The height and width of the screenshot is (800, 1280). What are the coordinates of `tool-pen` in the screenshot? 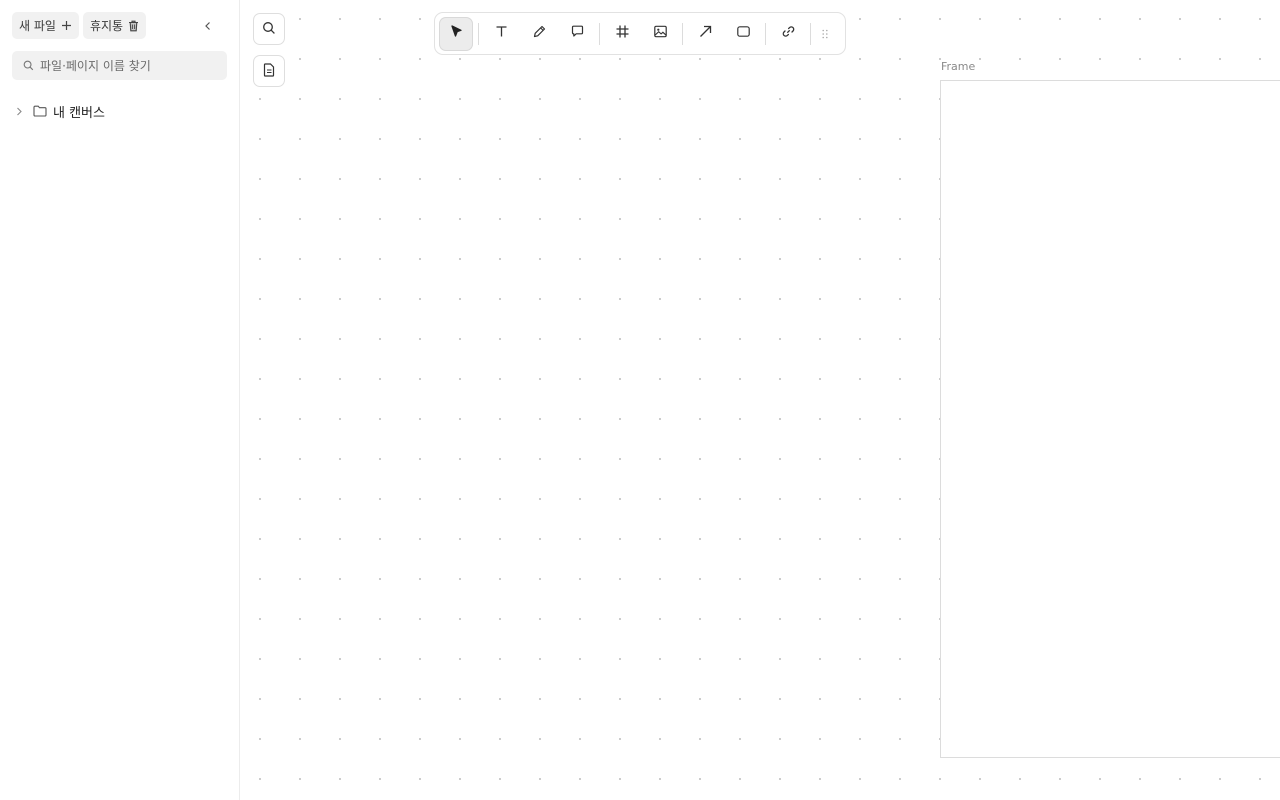 It's located at (539, 34).